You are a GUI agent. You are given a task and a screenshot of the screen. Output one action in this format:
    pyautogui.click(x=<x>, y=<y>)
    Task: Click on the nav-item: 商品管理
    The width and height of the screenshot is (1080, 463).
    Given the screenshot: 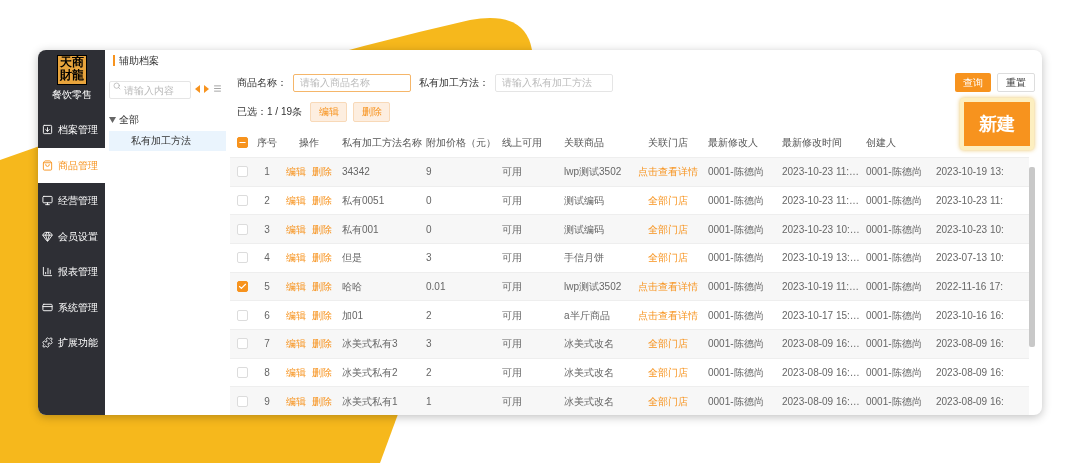 What is the action you would take?
    pyautogui.click(x=71, y=165)
    